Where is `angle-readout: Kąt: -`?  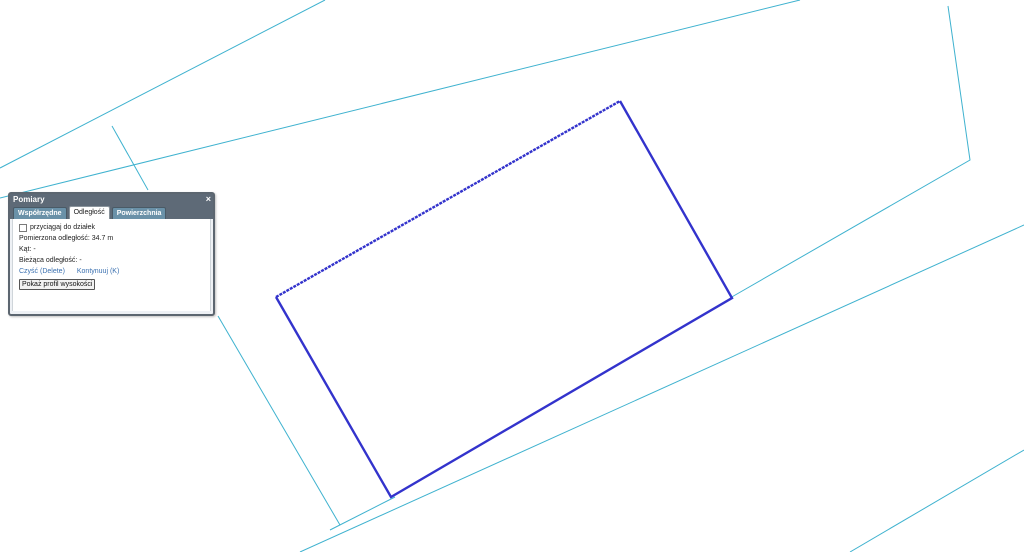
angle-readout: Kąt: - is located at coordinates (27, 249).